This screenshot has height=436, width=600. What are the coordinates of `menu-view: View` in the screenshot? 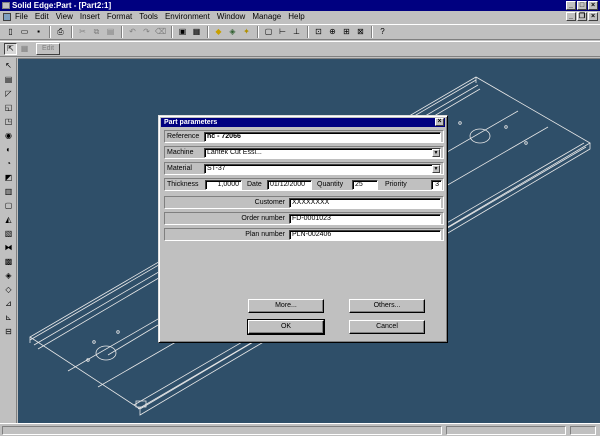 It's located at (64, 17).